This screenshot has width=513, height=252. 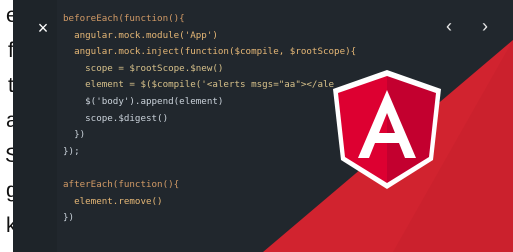 I want to click on chevron-right-icon: ›, so click(x=485, y=26).